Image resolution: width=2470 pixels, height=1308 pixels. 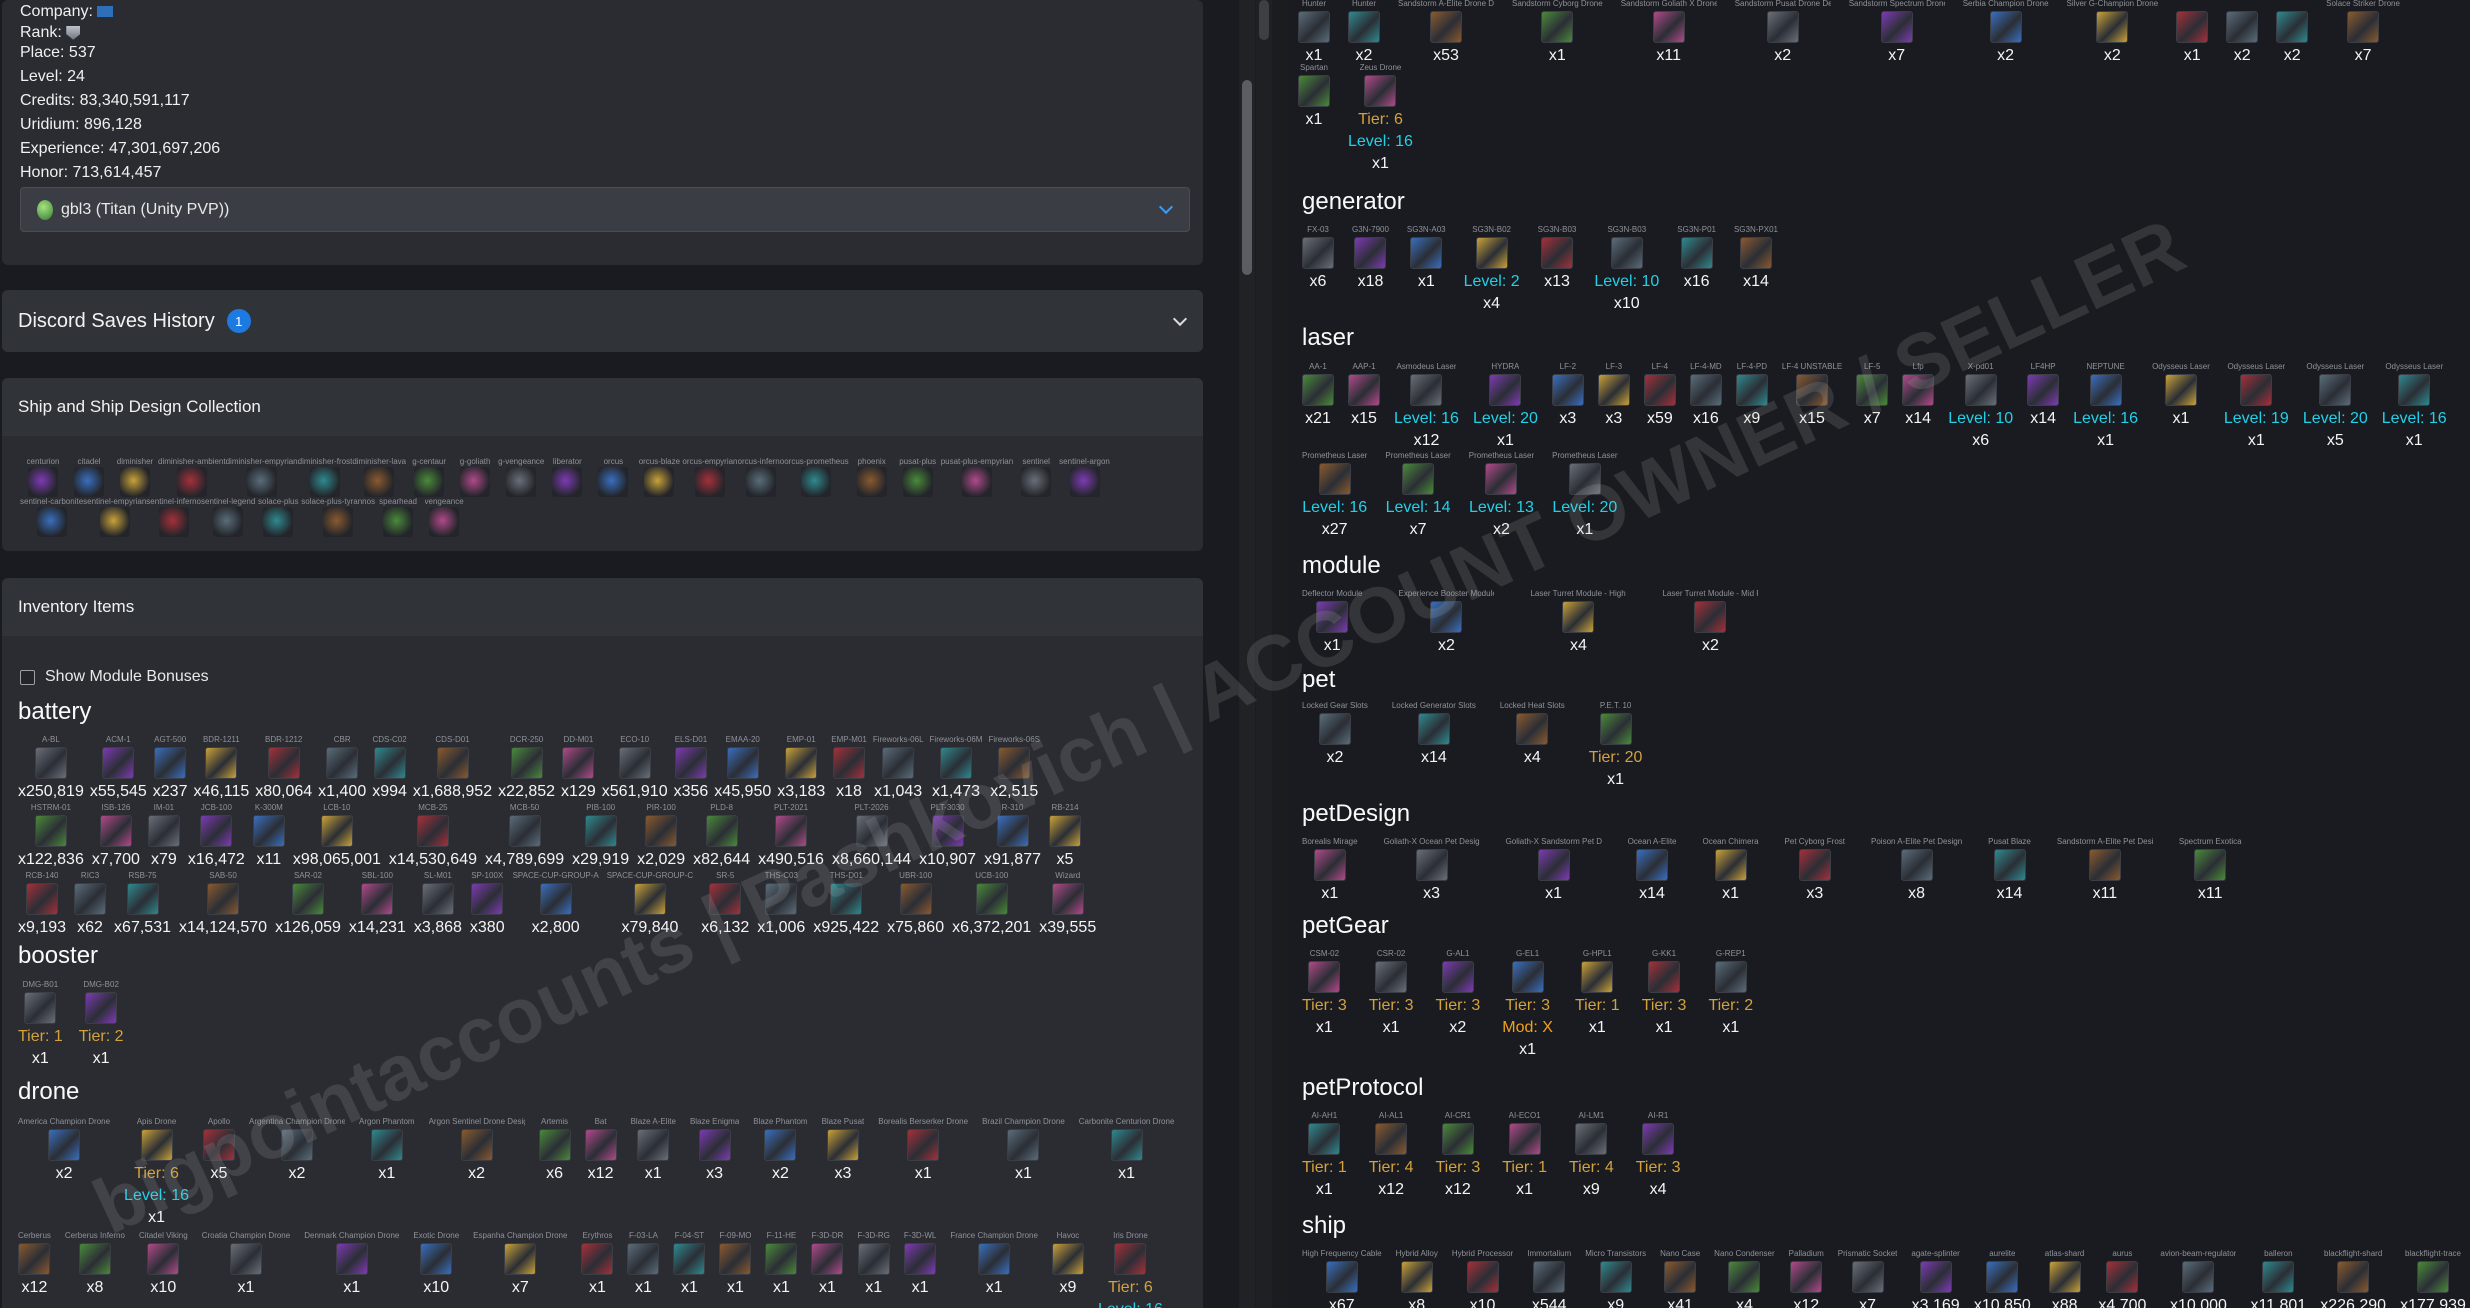 I want to click on inventory-item: Blaze Pusat x3, so click(x=843, y=1150).